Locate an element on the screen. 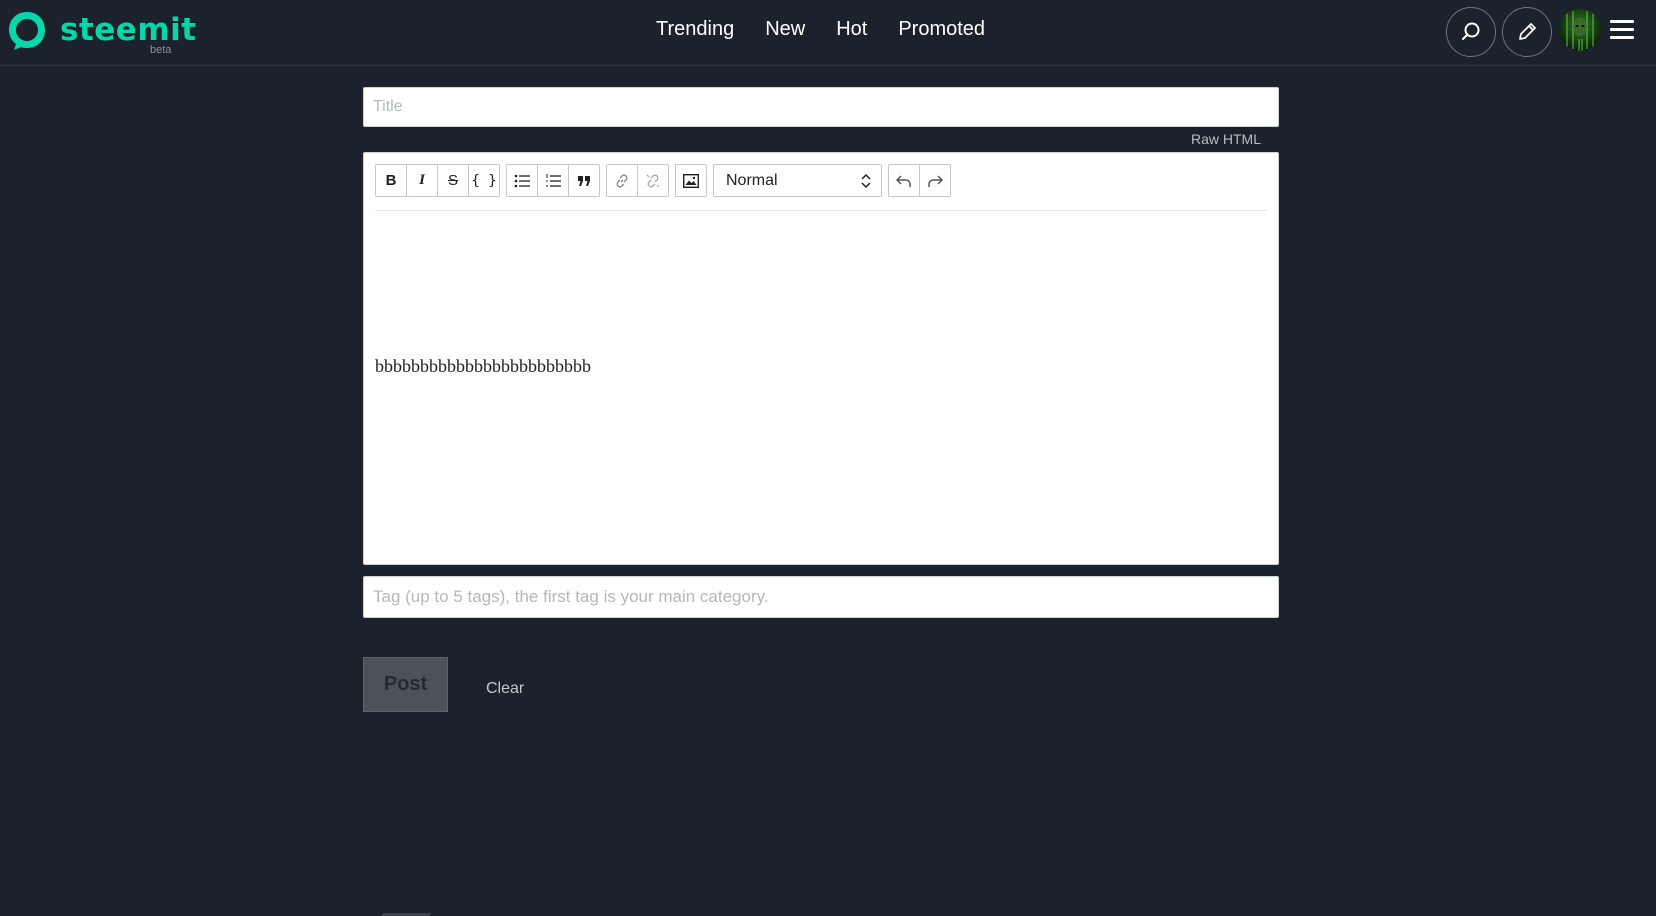 This screenshot has height=916, width=1656. text-style-group: B I S { } is located at coordinates (437, 180).